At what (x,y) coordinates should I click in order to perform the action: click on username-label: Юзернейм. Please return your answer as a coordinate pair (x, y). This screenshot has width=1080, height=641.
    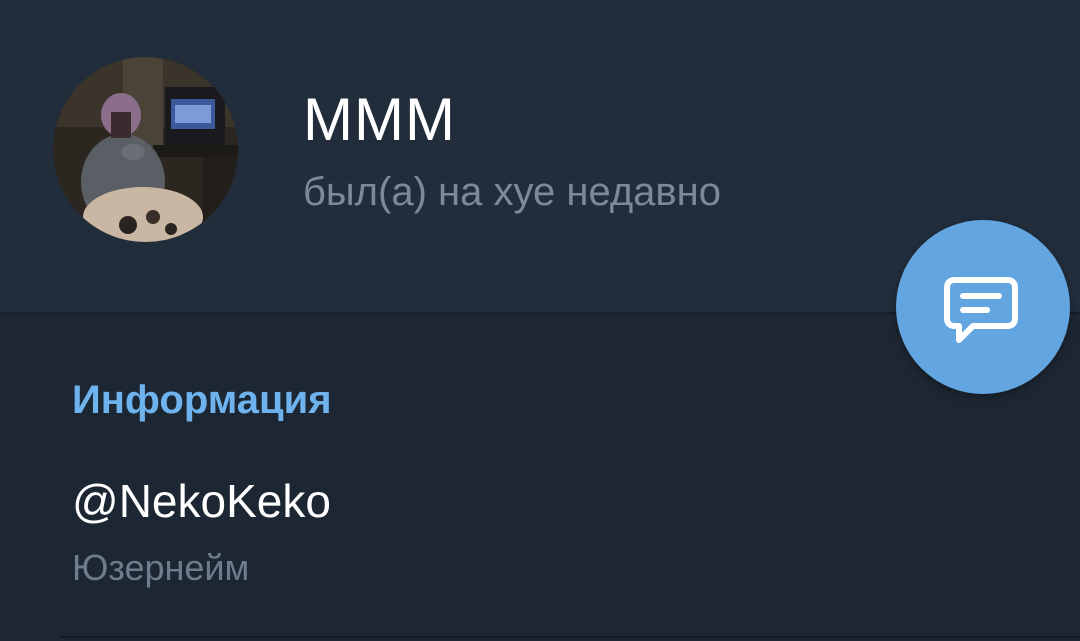
    Looking at the image, I should click on (161, 567).